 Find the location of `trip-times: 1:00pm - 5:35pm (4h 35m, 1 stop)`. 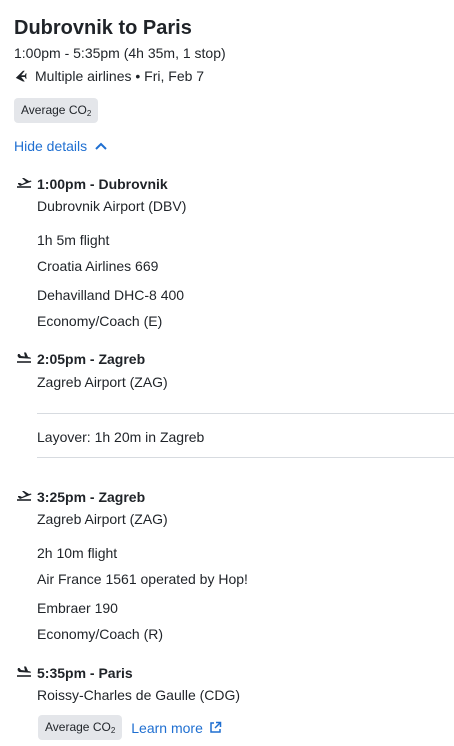

trip-times: 1:00pm - 5:35pm (4h 35m, 1 stop) is located at coordinates (120, 53).